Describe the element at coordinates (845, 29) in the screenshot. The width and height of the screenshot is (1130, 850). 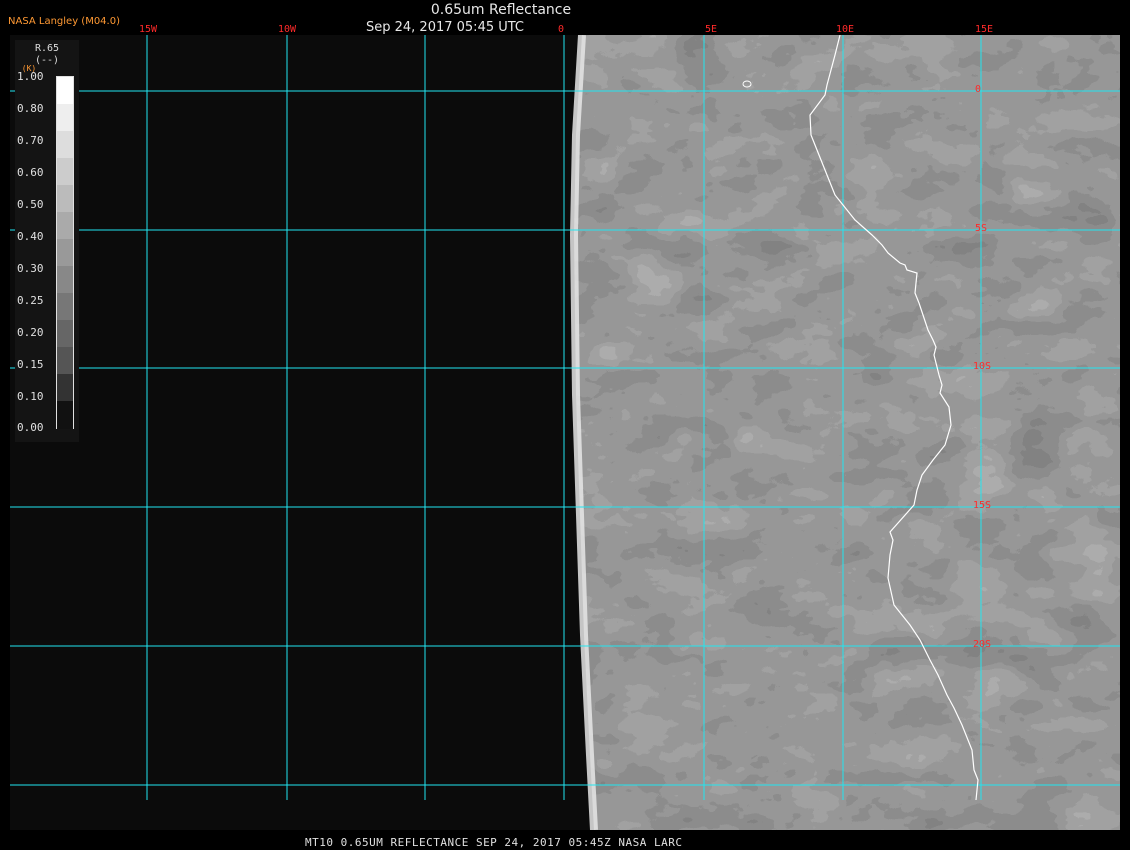
I see `lon-label-10e: 10E` at that location.